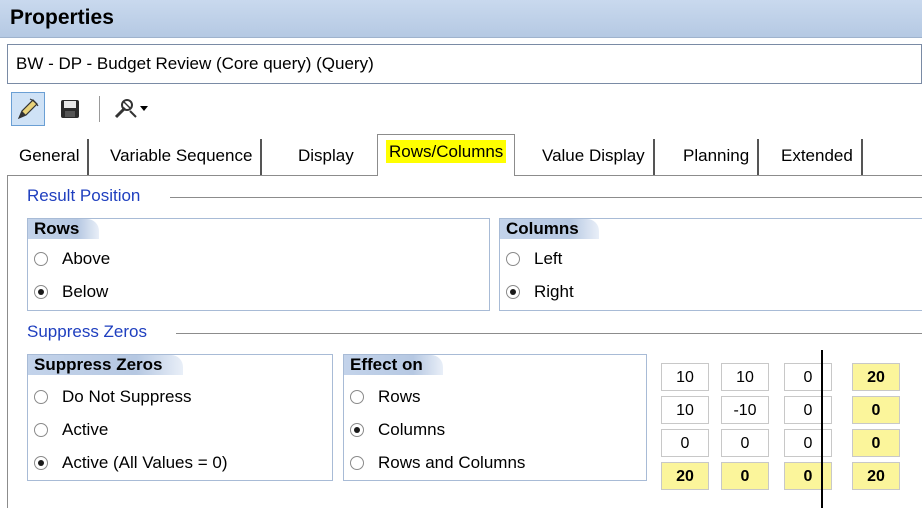 Image resolution: width=922 pixels, height=508 pixels. What do you see at coordinates (144, 108) in the screenshot?
I see `dropdown-arrow-icon` at bounding box center [144, 108].